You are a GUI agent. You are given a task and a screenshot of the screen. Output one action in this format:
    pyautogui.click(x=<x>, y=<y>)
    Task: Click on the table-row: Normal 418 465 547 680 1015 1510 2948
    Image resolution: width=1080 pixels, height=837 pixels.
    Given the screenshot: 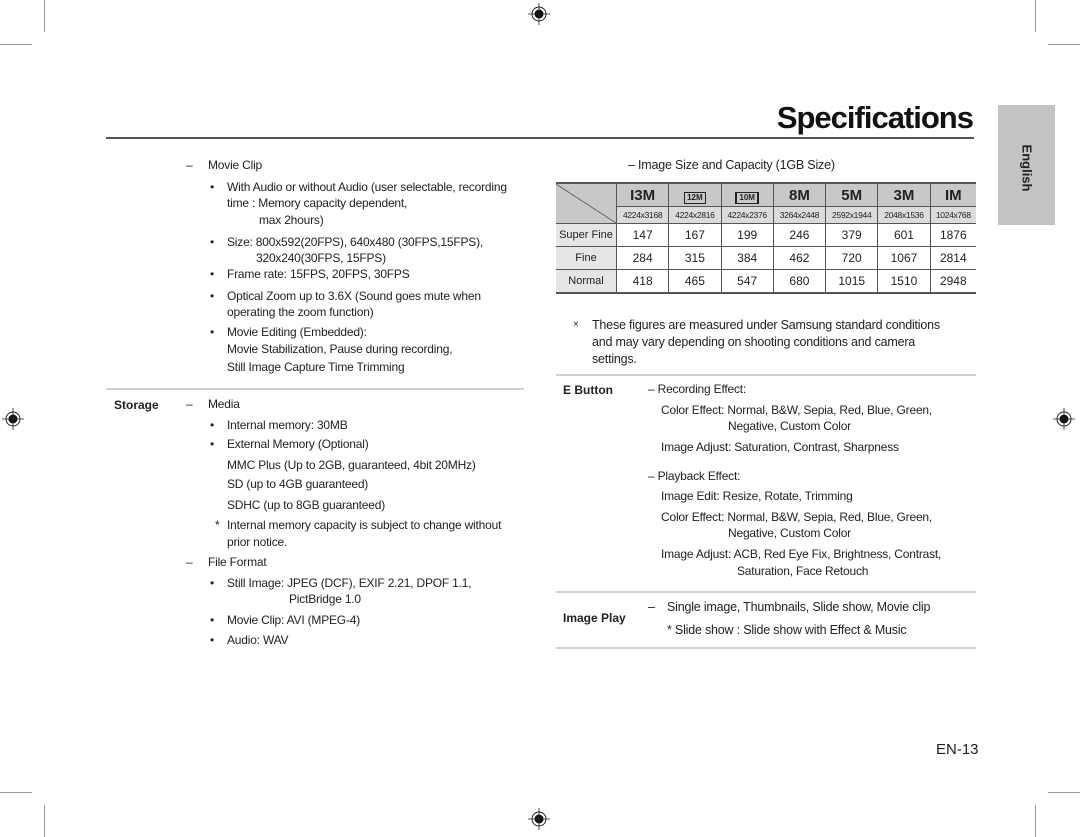 What is the action you would take?
    pyautogui.click(x=766, y=281)
    